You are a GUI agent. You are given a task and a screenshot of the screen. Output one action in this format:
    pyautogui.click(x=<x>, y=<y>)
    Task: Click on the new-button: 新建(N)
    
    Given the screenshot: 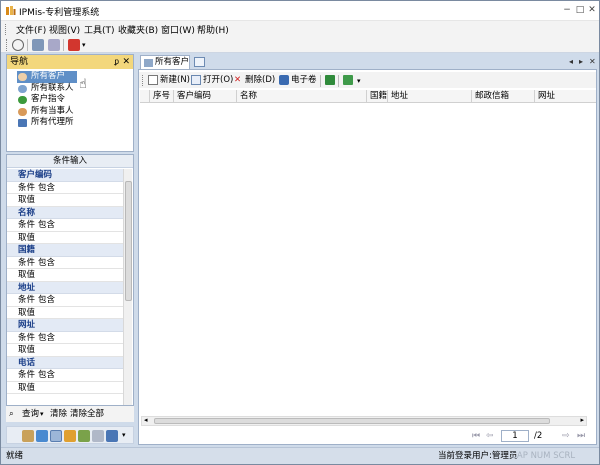 What is the action you would take?
    pyautogui.click(x=175, y=80)
    